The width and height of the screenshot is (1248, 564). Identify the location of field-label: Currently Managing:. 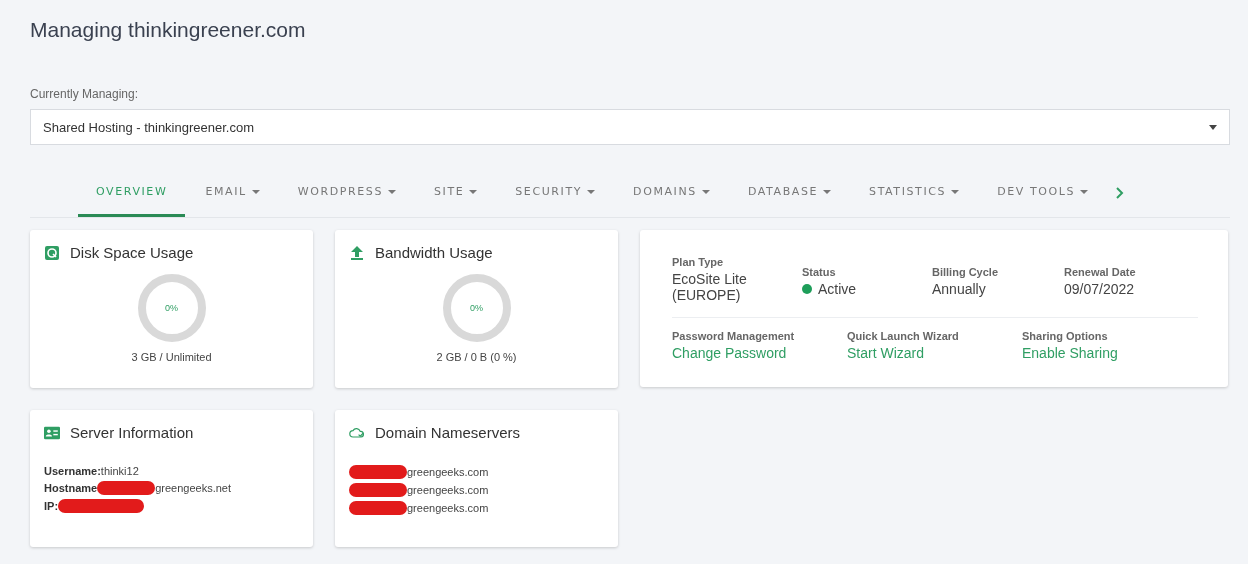
(84, 94).